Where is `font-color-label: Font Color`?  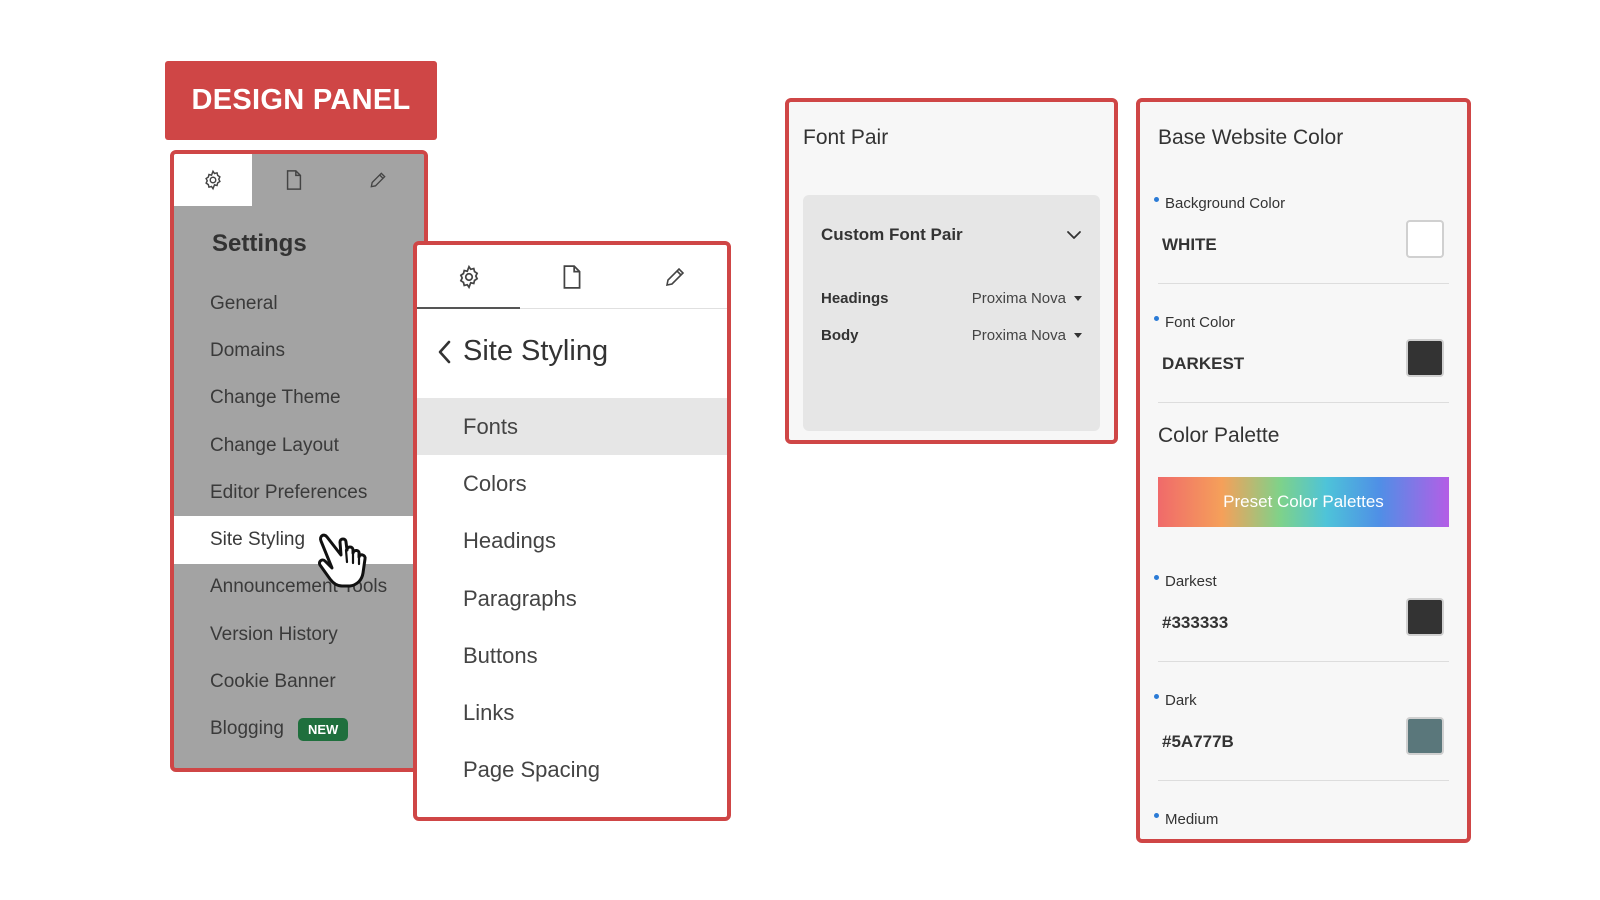 font-color-label: Font Color is located at coordinates (1194, 322).